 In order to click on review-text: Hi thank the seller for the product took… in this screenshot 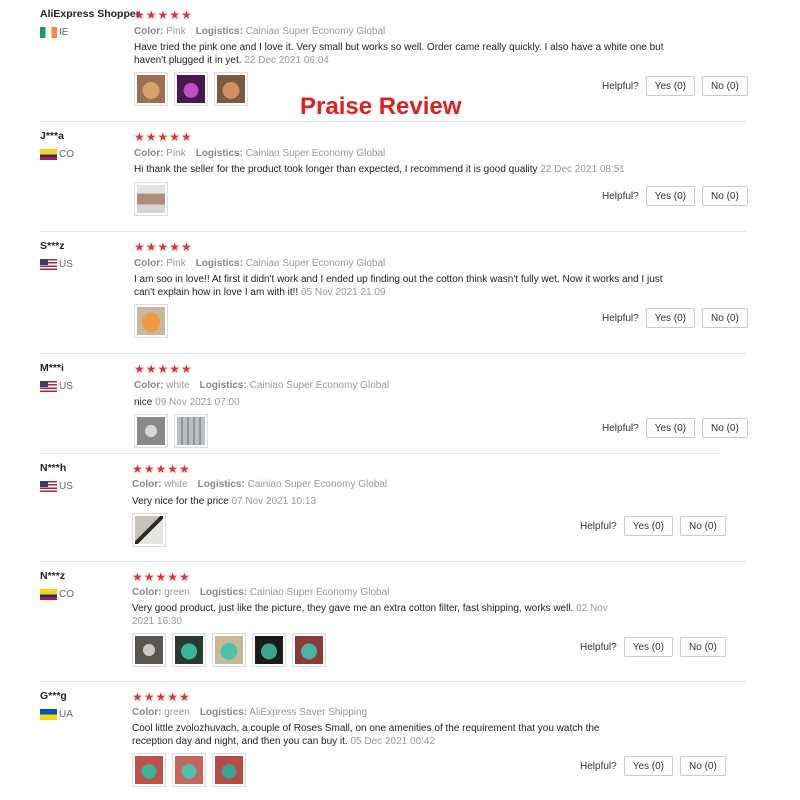, I will do `click(414, 170)`.